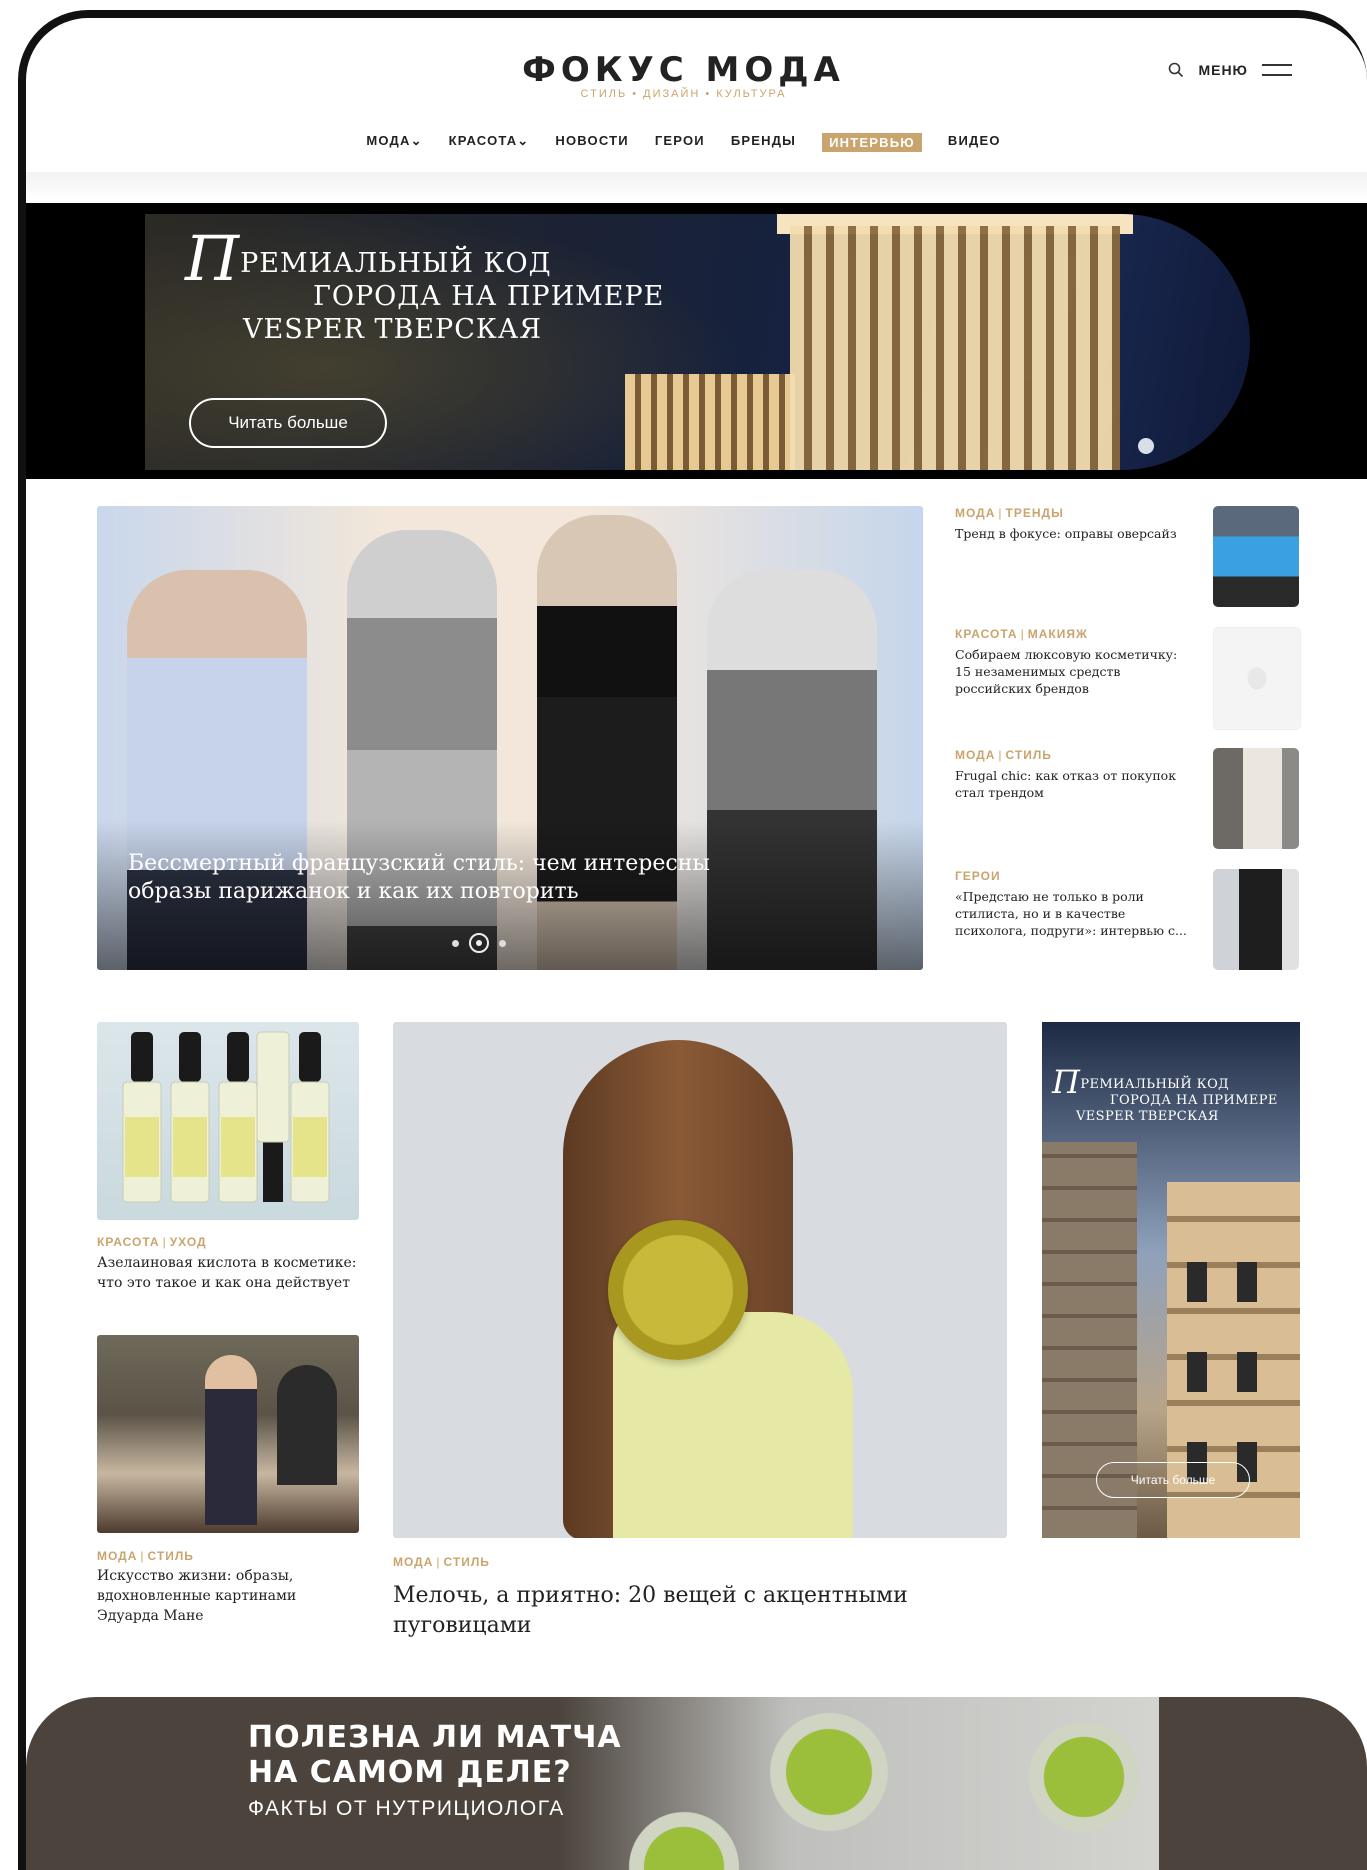  I want to click on serum-bottles, so click(226, 1117).